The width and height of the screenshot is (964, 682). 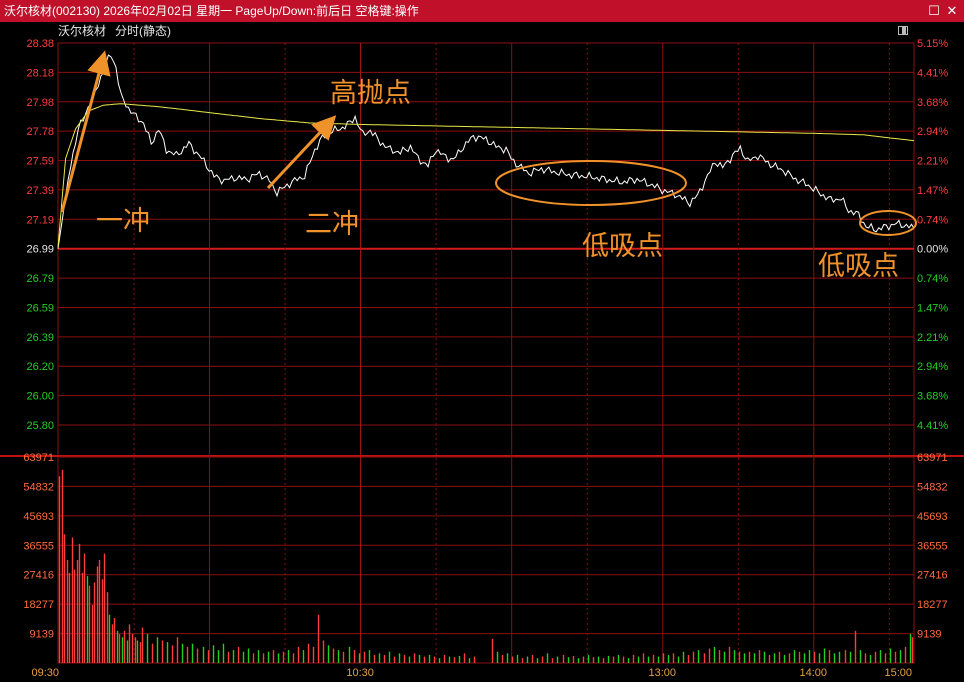 What do you see at coordinates (38, 546) in the screenshot?
I see `volume-tick-label: 36555` at bounding box center [38, 546].